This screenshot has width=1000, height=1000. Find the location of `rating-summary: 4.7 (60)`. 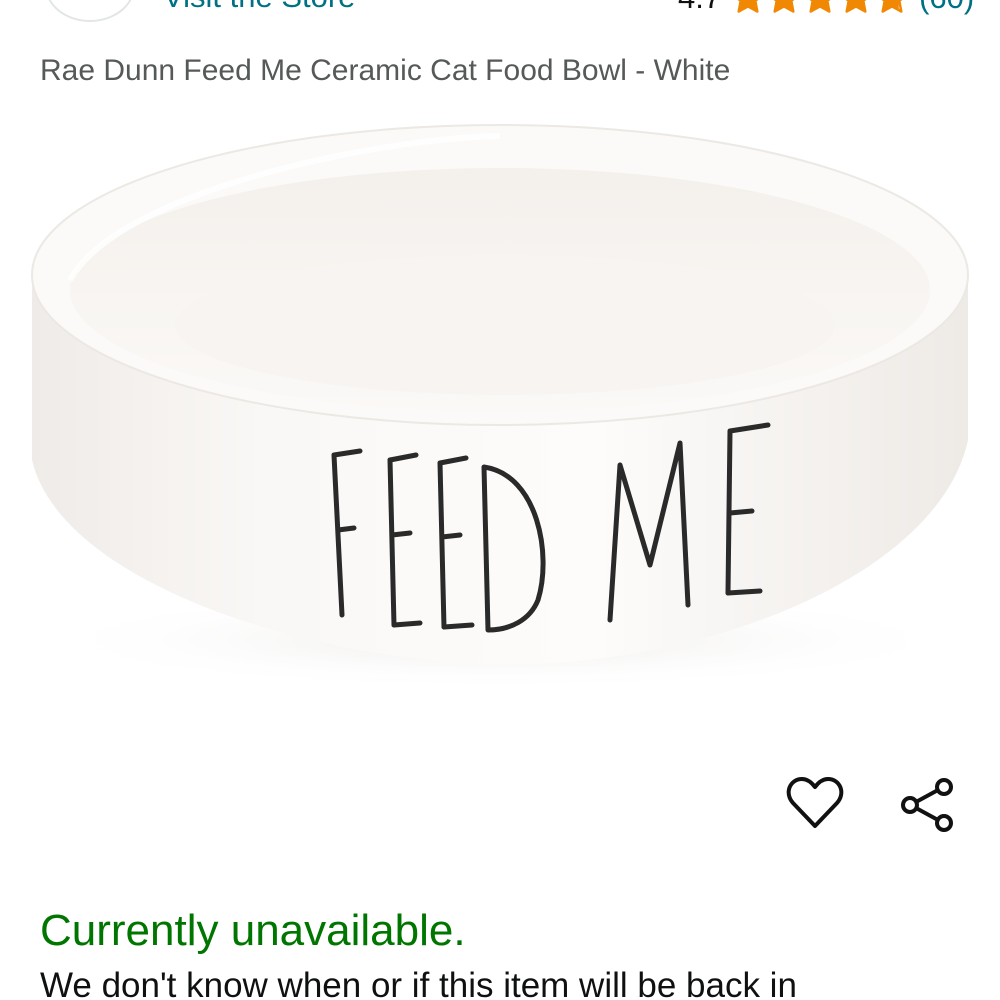

rating-summary: 4.7 (60) is located at coordinates (826, 7).